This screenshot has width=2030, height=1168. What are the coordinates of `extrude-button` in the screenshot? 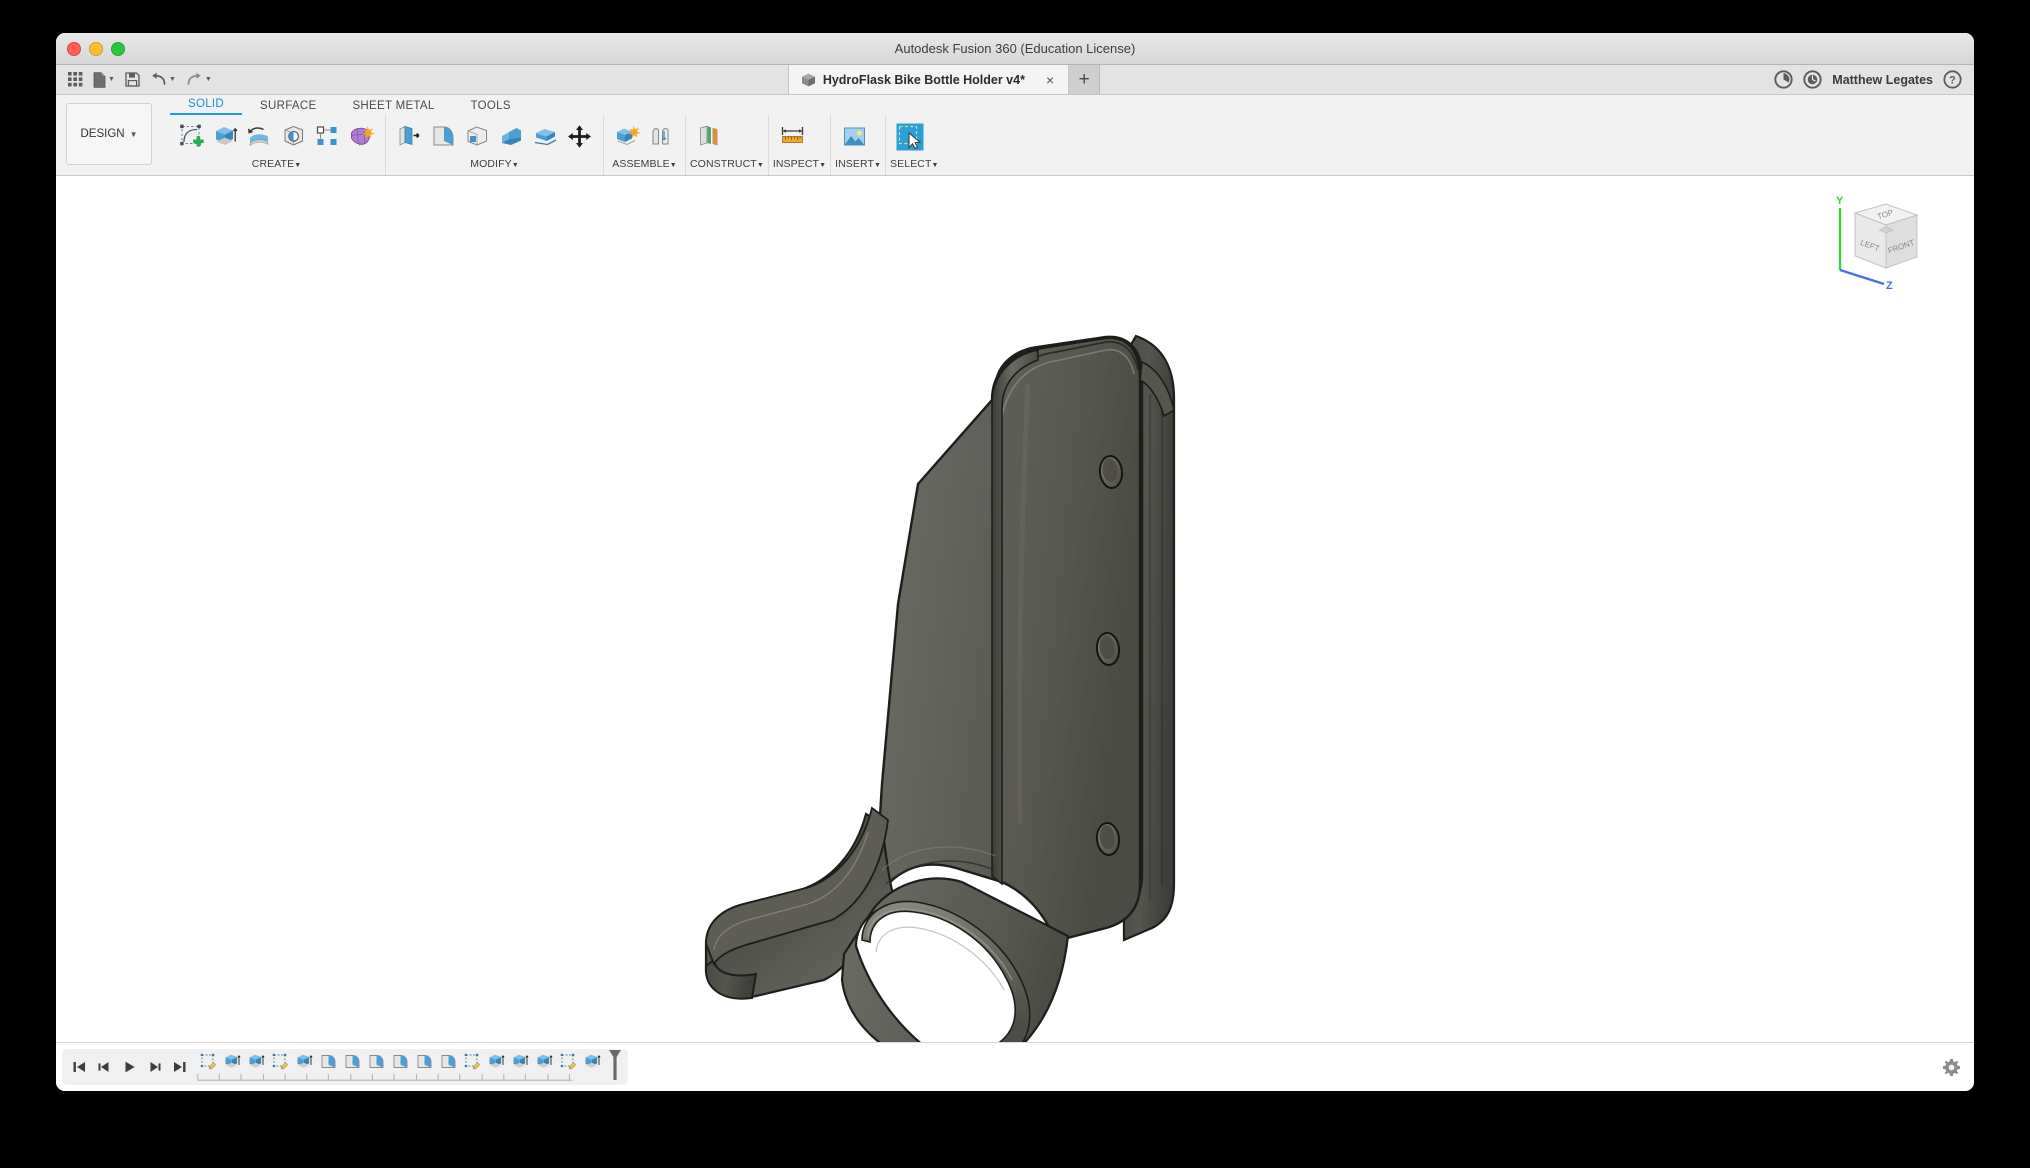 It's located at (225, 137).